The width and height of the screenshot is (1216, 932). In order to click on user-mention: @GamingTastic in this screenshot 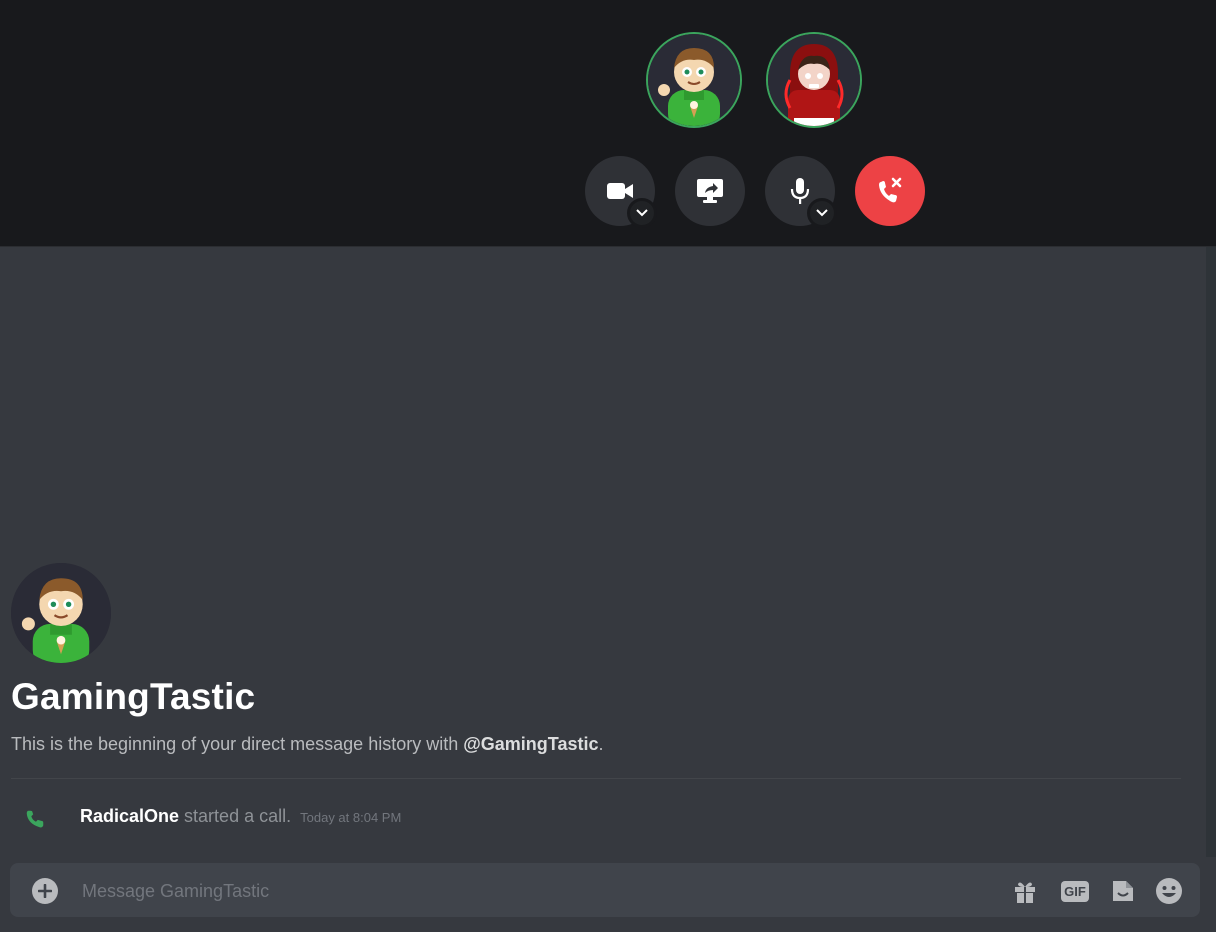, I will do `click(530, 744)`.